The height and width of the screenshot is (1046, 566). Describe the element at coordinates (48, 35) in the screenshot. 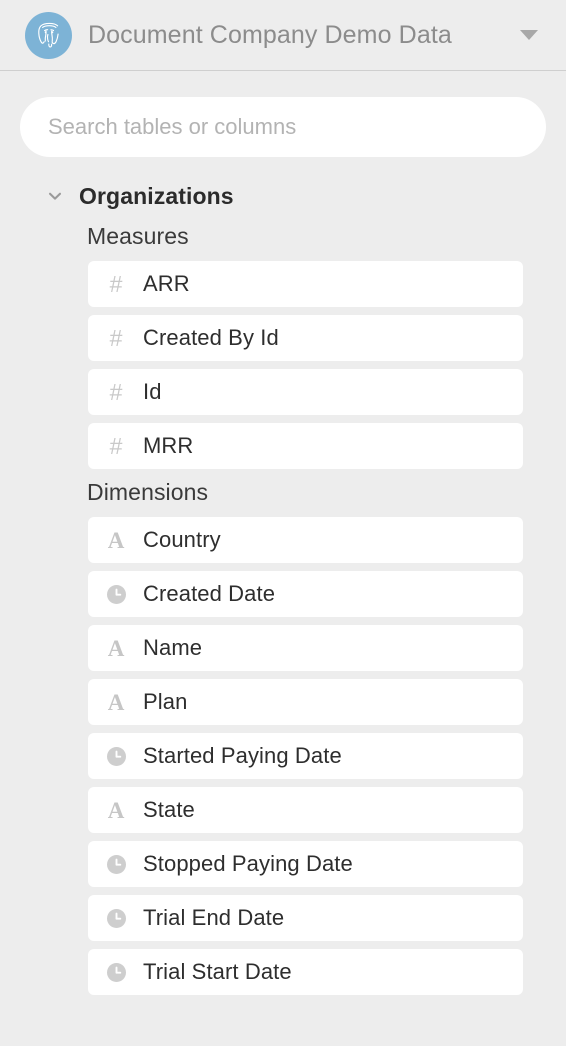

I see `postgres-elephant-icon` at that location.